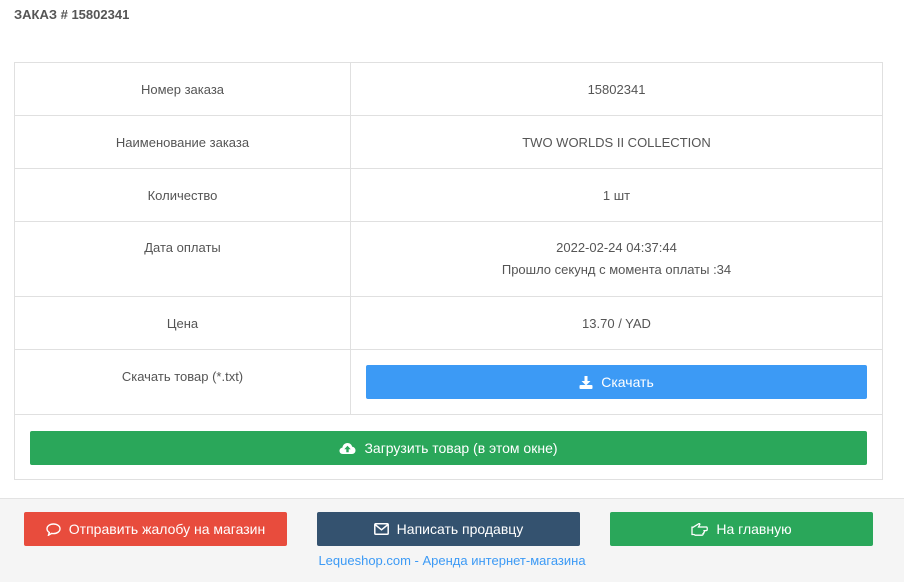  What do you see at coordinates (586, 382) in the screenshot?
I see `download-icon` at bounding box center [586, 382].